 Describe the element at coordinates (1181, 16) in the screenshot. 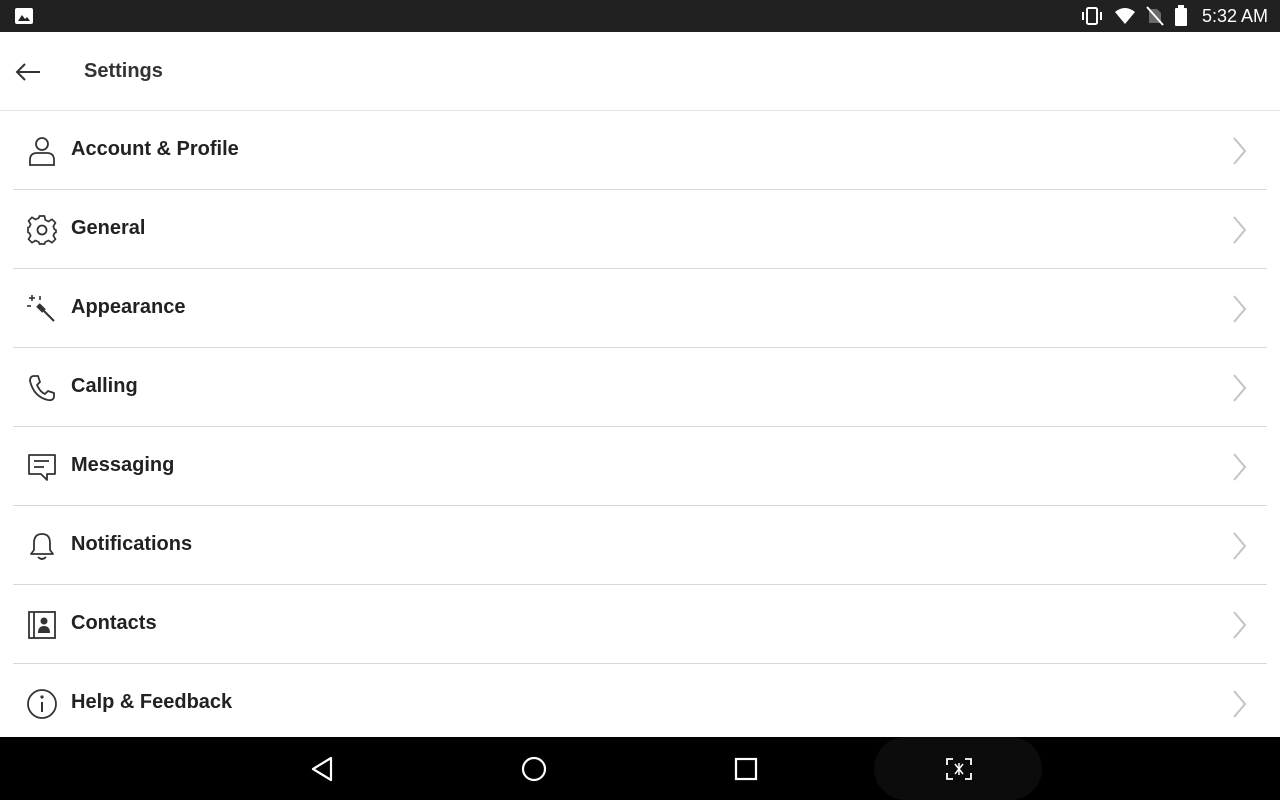

I see `battery-icon` at that location.